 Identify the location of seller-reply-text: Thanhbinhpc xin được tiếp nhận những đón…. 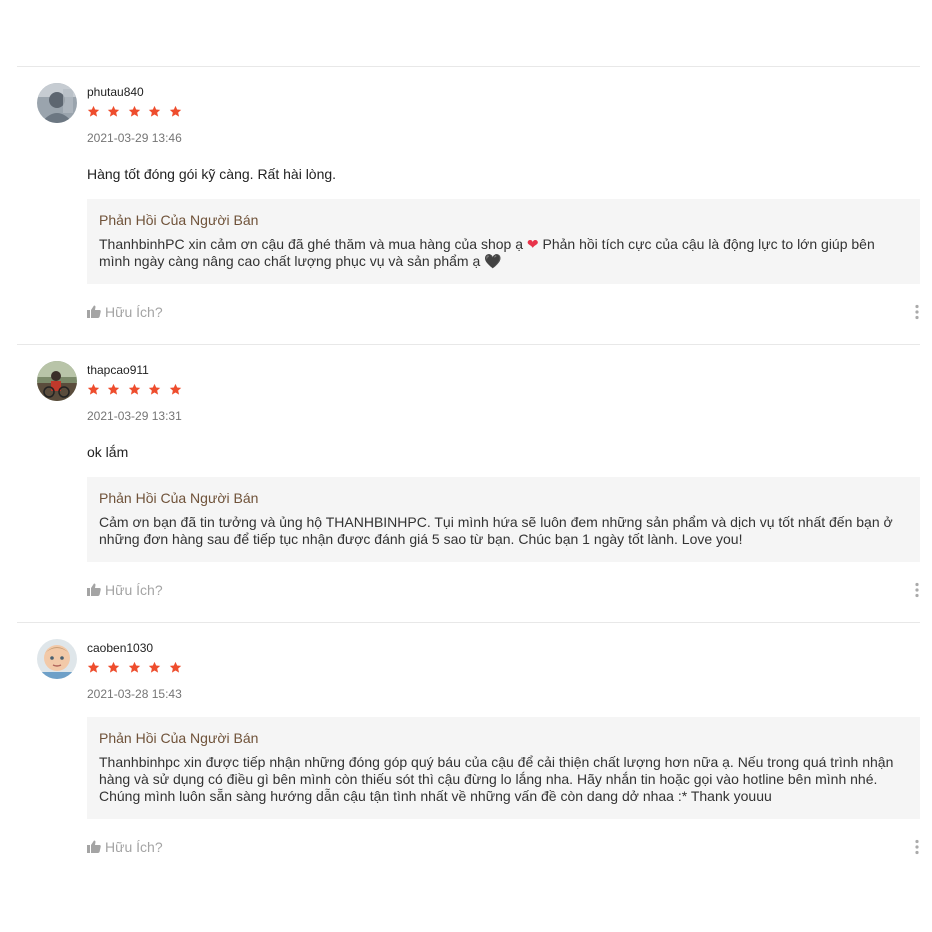
(496, 779).